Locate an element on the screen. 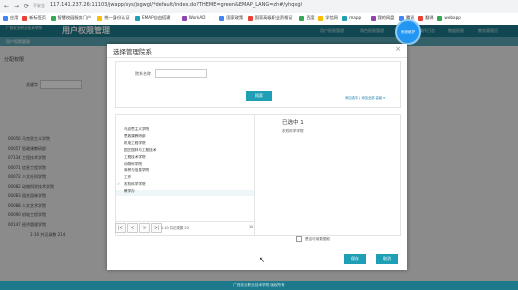 The image size is (518, 290). bookmark-label: 应用 is located at coordinates (14, 17).